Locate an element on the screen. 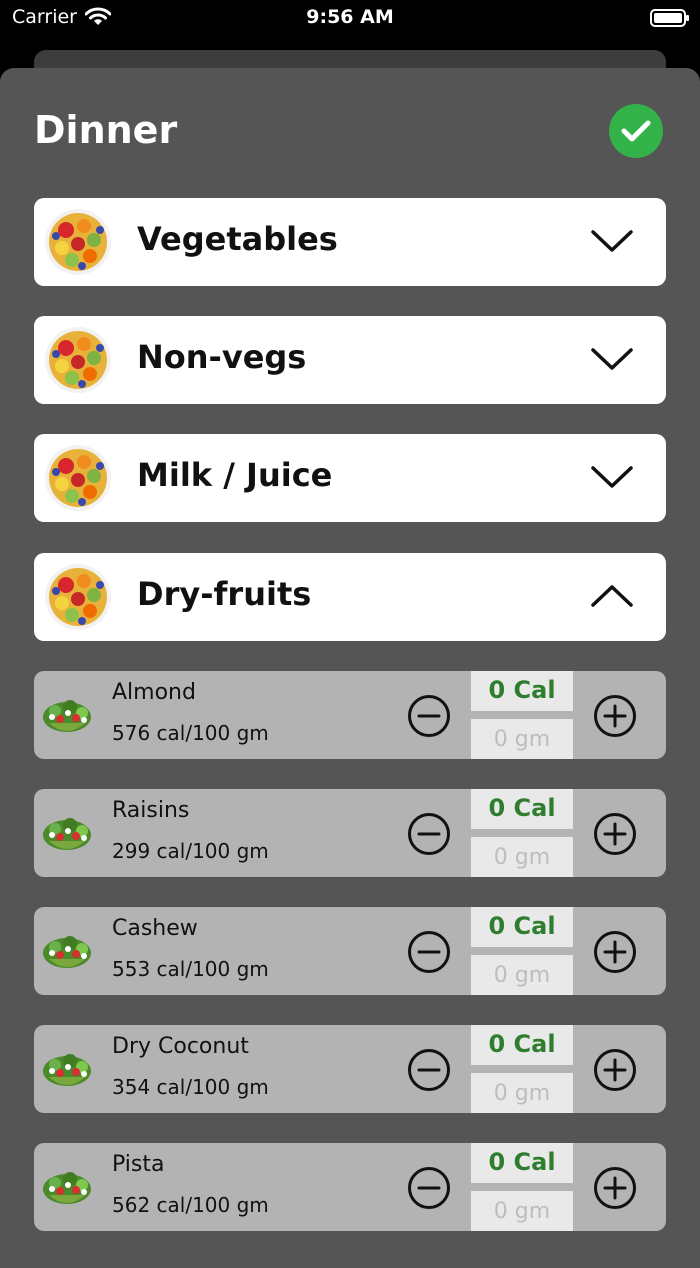  checkmark-icon is located at coordinates (636, 131).